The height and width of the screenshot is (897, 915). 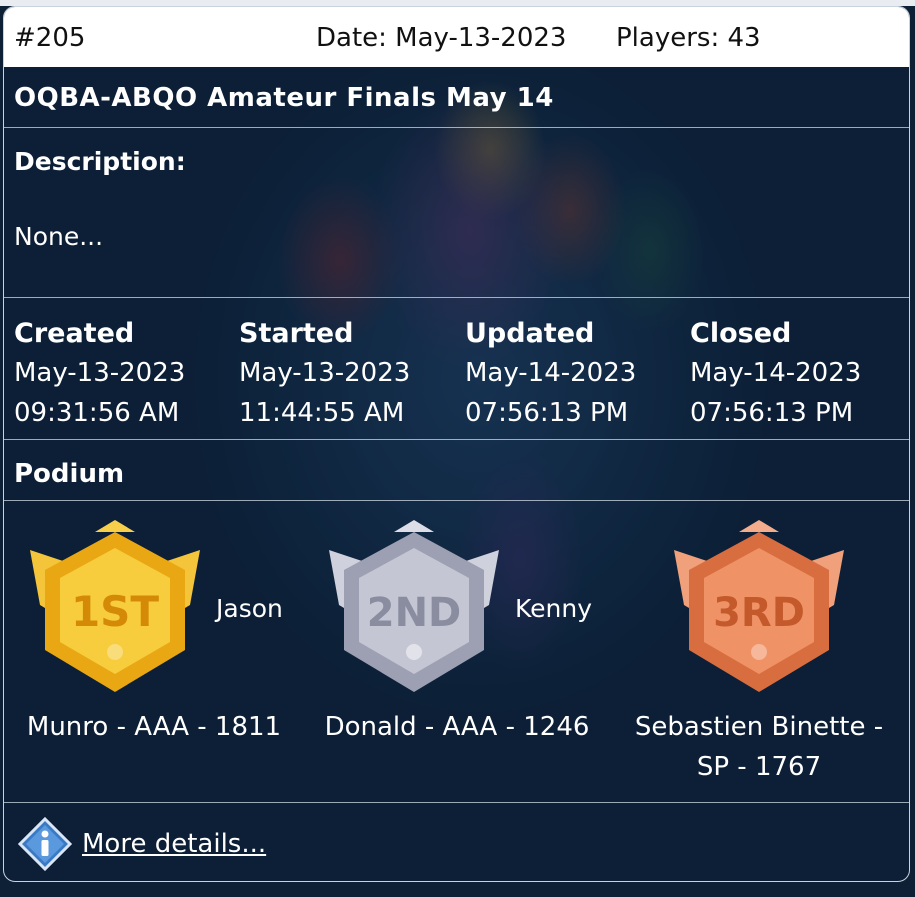 I want to click on player-count: Players: 43, so click(x=688, y=38).